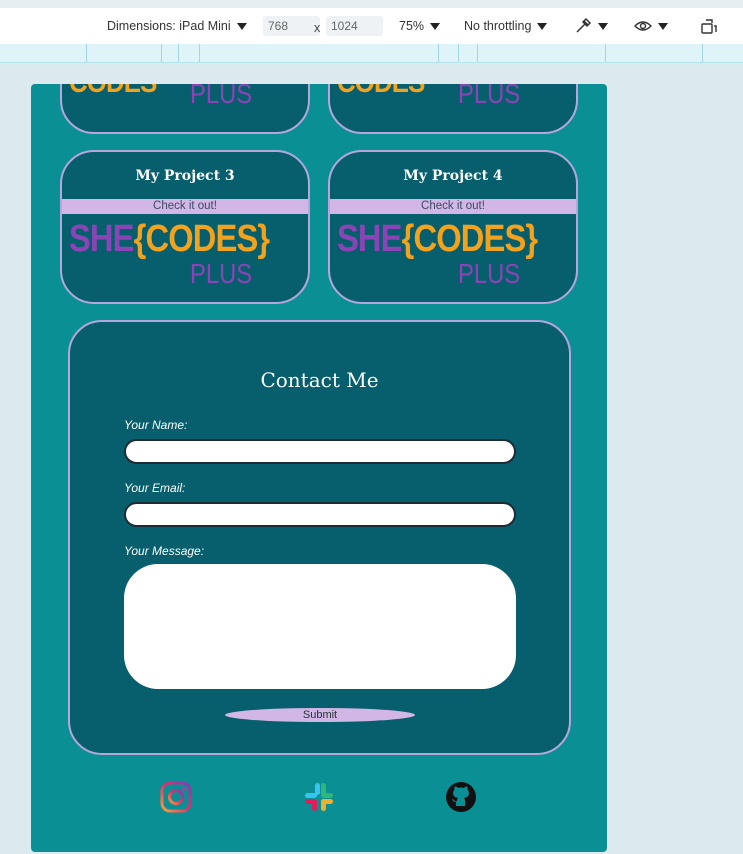 This screenshot has width=743, height=854. Describe the element at coordinates (320, 715) in the screenshot. I see `submit-button: Submit` at that location.